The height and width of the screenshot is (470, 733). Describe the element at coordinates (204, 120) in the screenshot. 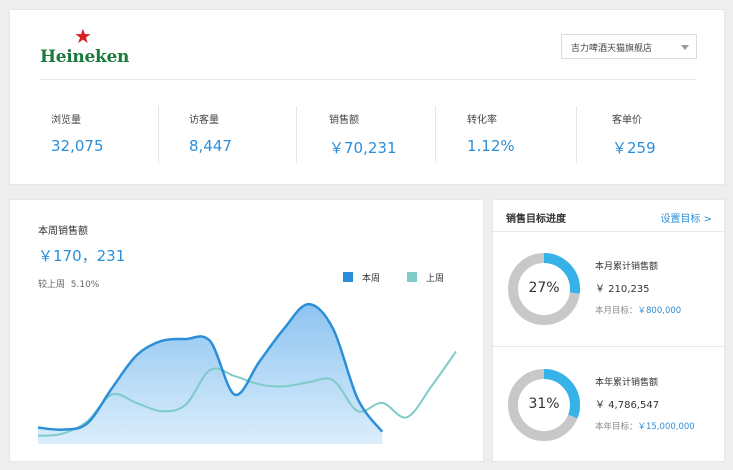

I see `metric-label: 访客量` at that location.